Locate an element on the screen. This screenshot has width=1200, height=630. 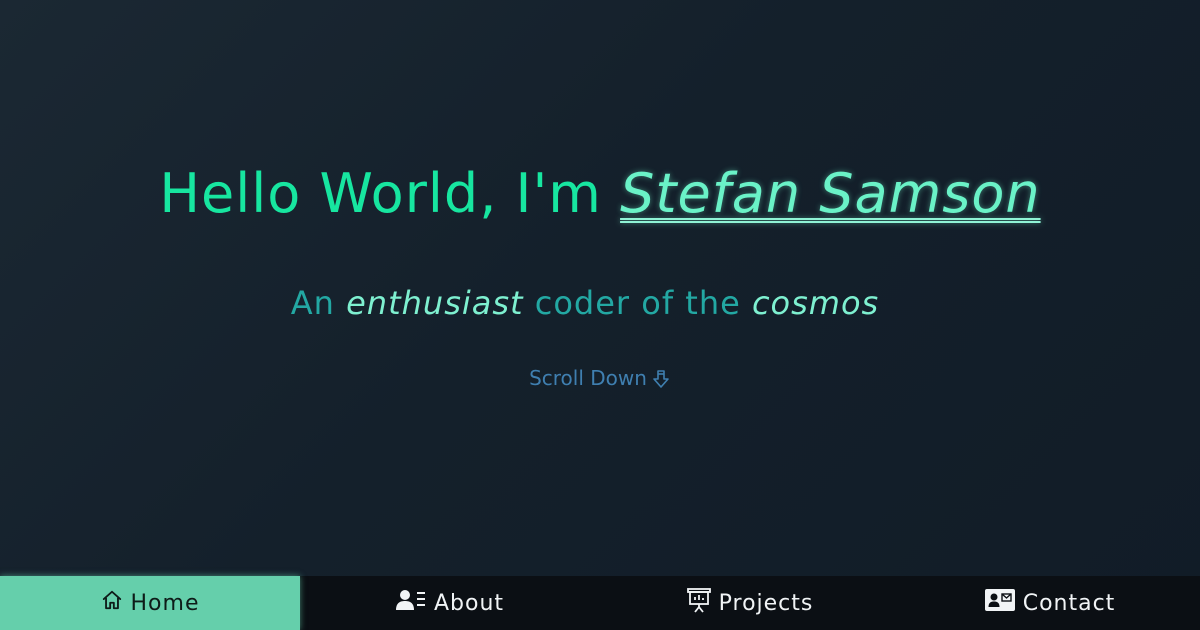
nav-item-label: Contact is located at coordinates (1069, 603).